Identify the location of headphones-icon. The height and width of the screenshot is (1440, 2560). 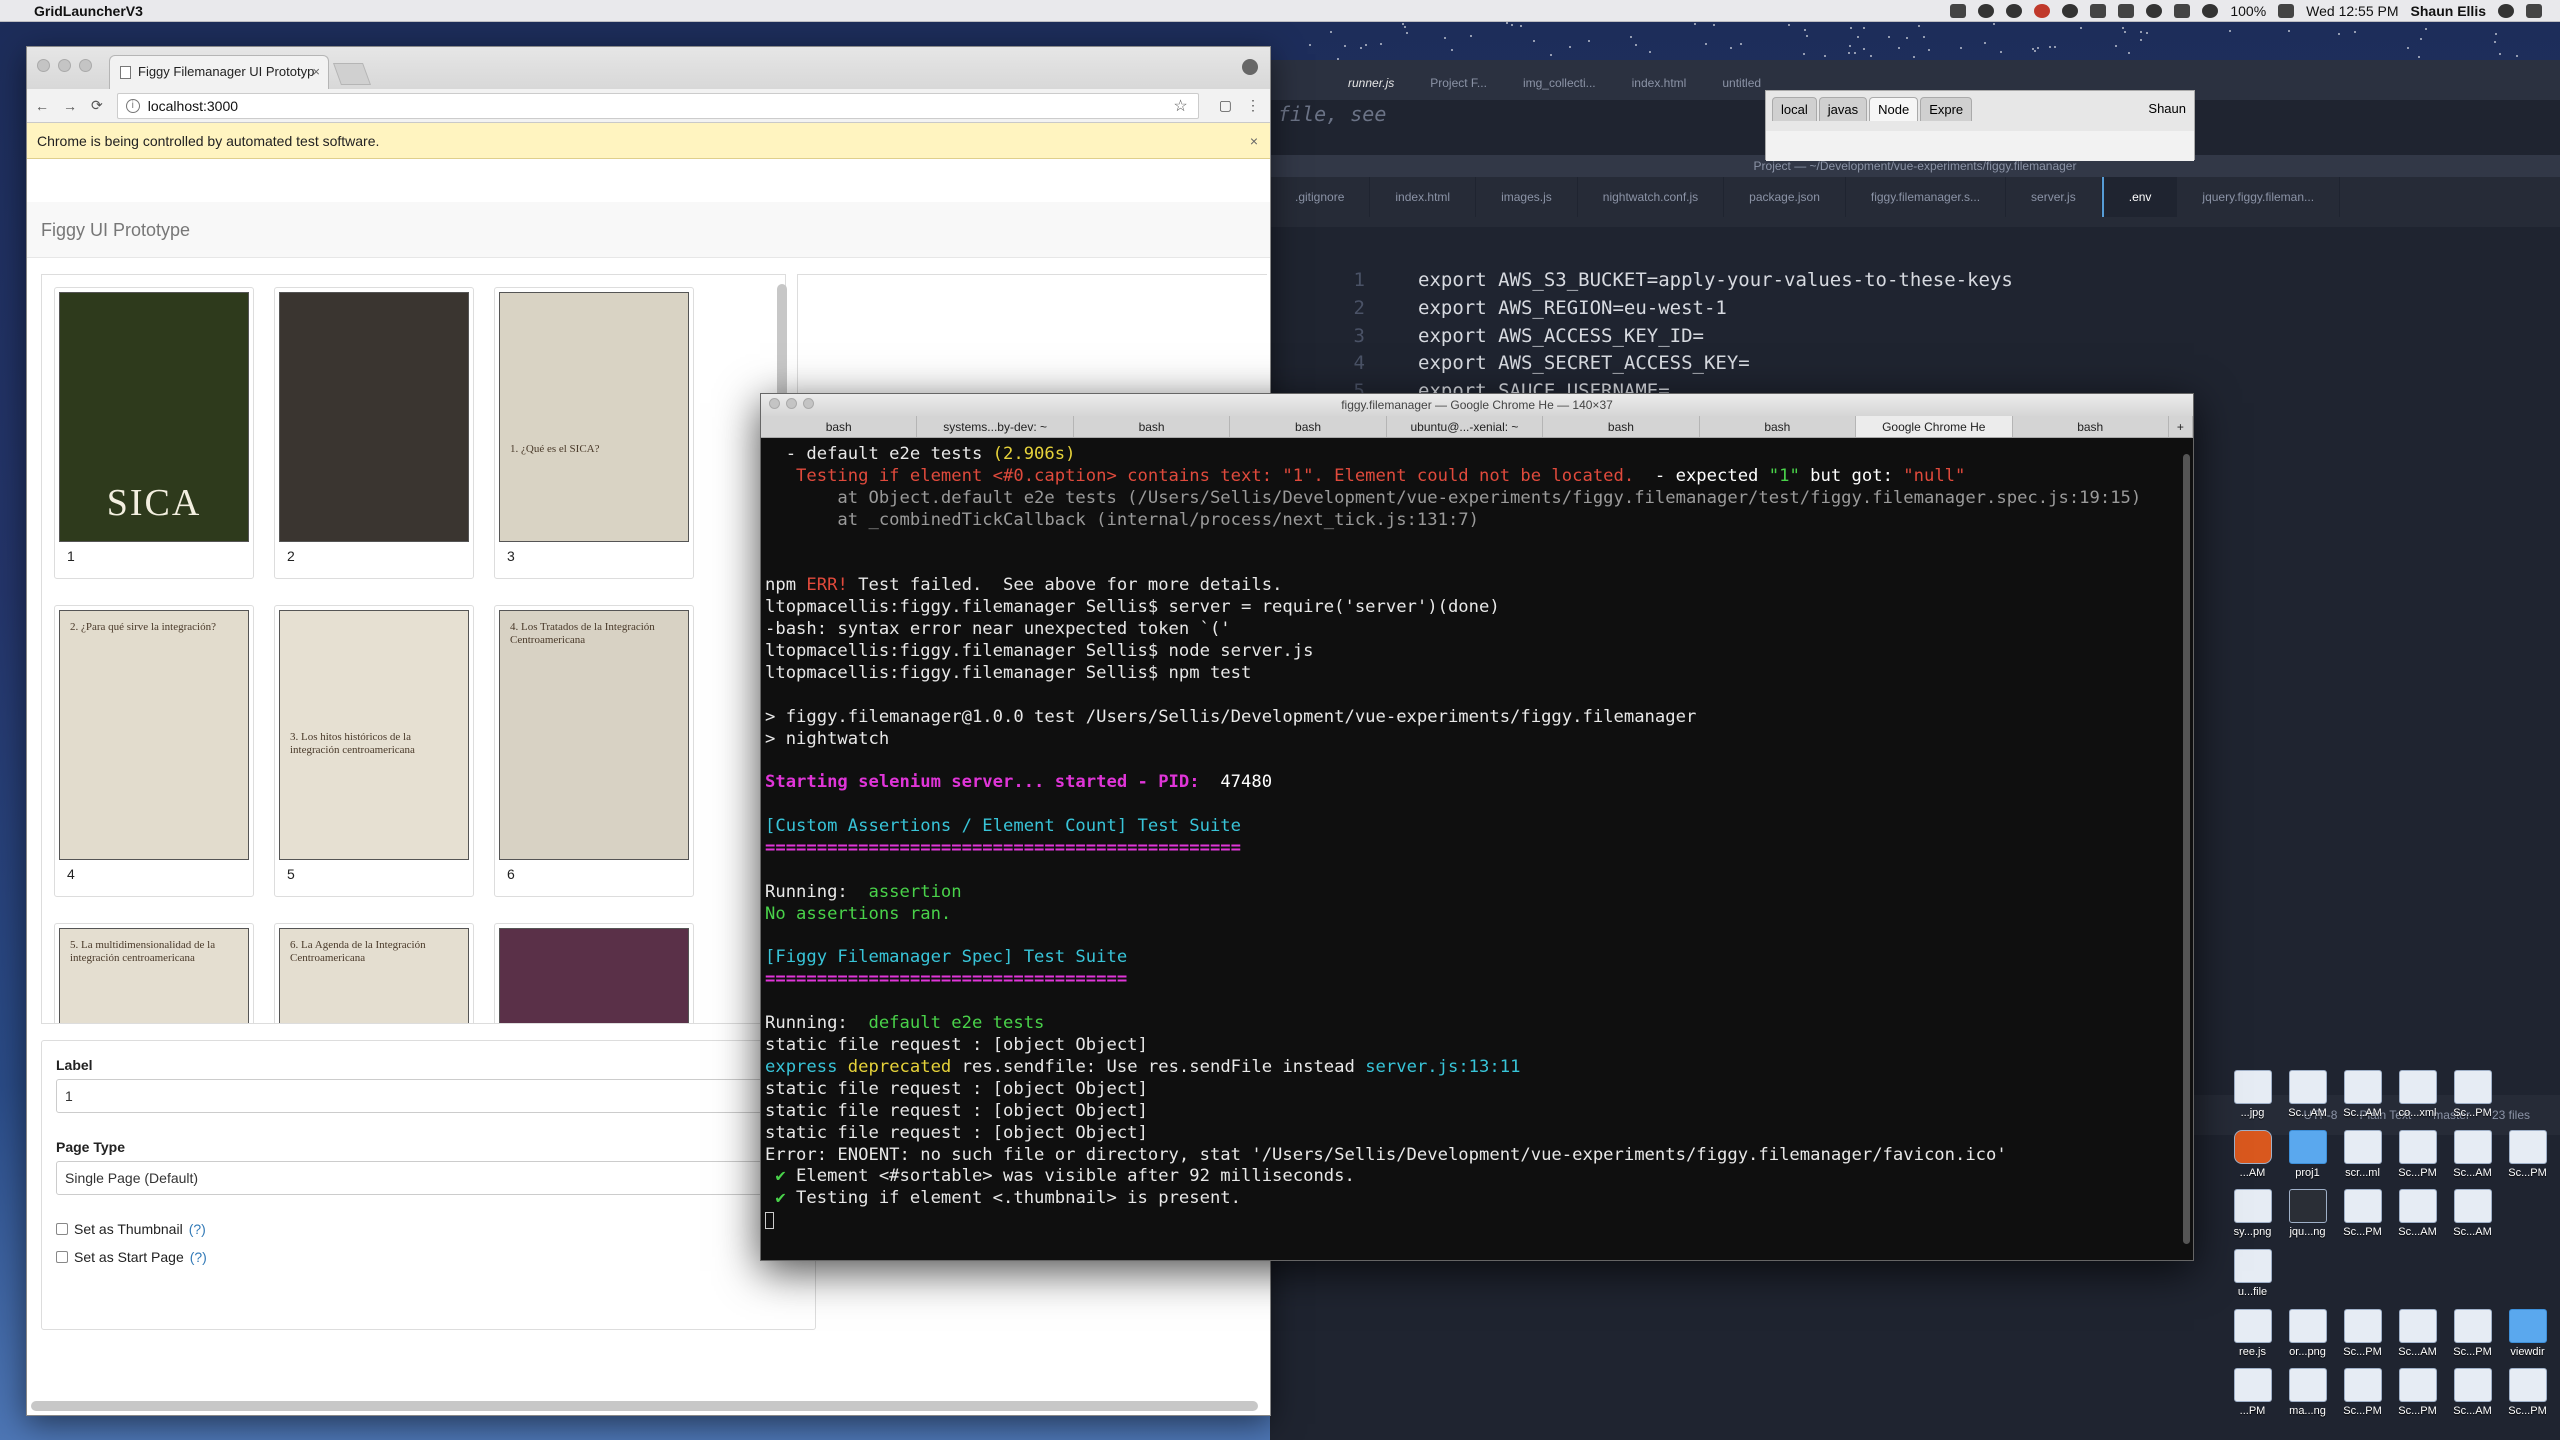
(2014, 10).